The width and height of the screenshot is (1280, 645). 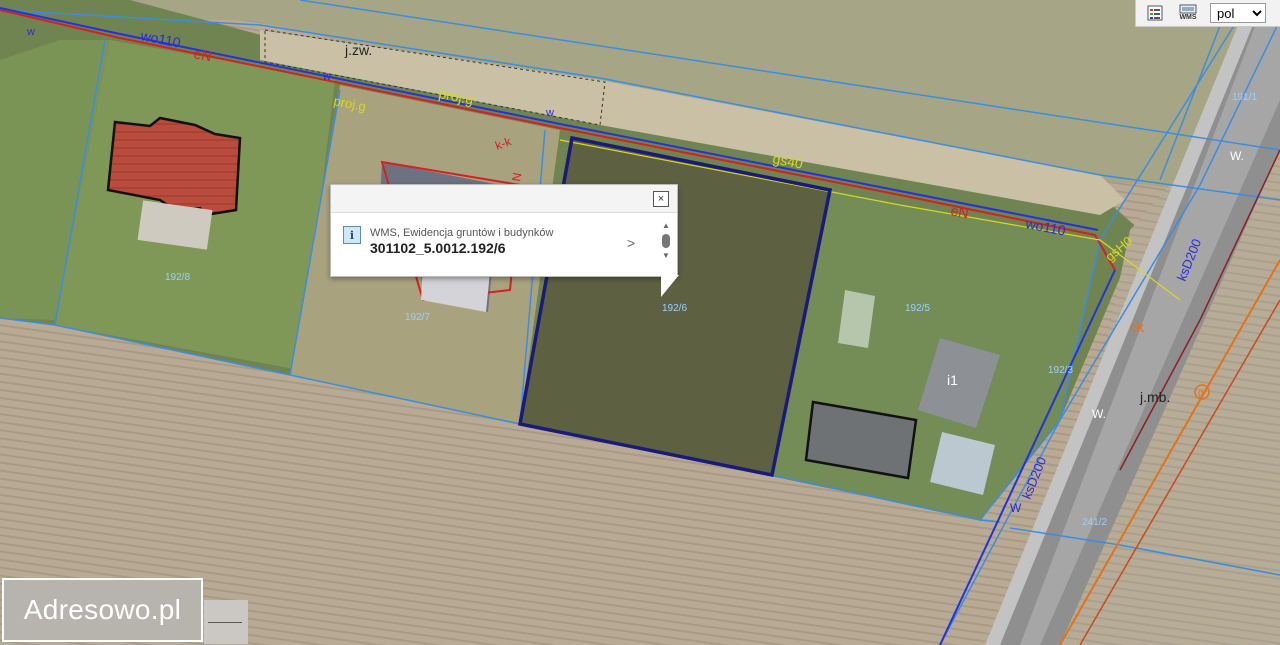 I want to click on label-eN: eN, so click(x=202, y=54).